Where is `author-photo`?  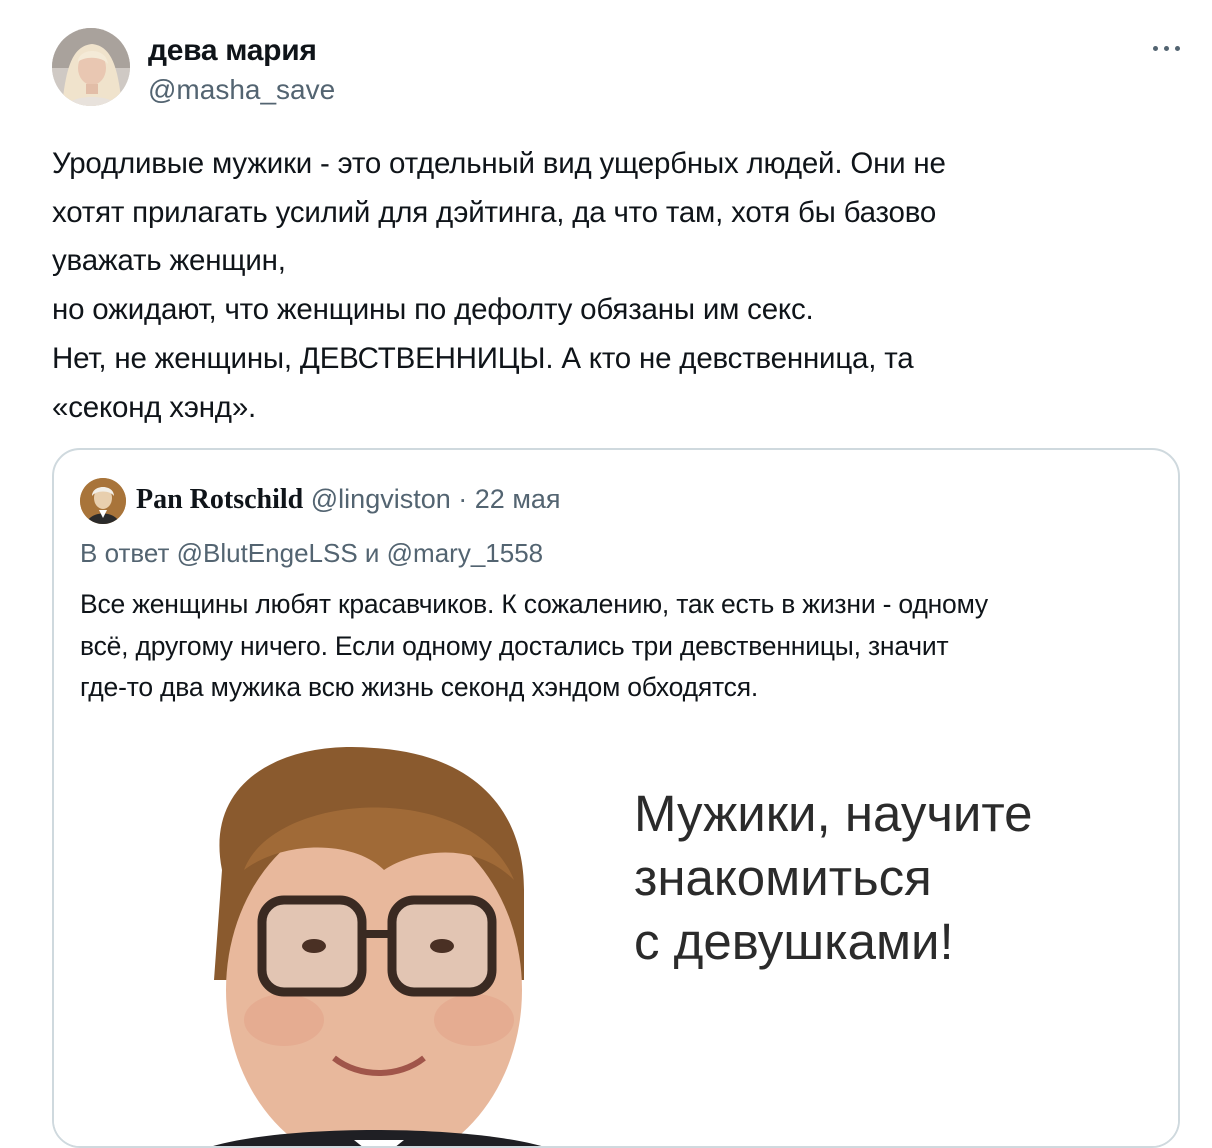
author-photo is located at coordinates (91, 67).